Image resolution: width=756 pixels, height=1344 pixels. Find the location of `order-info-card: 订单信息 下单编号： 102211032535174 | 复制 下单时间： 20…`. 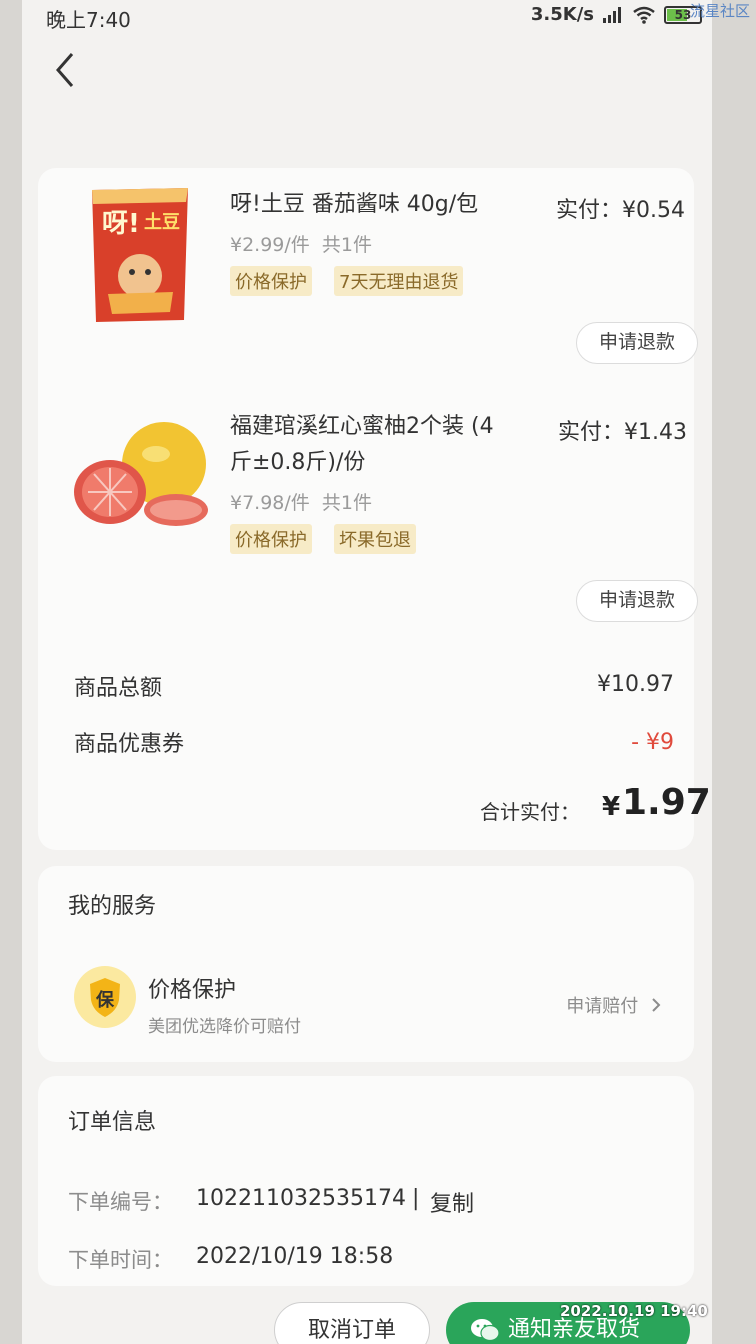

order-info-card: 订单信息 下单编号： 102211032535174 | 复制 下单时间： 20… is located at coordinates (366, 1181).